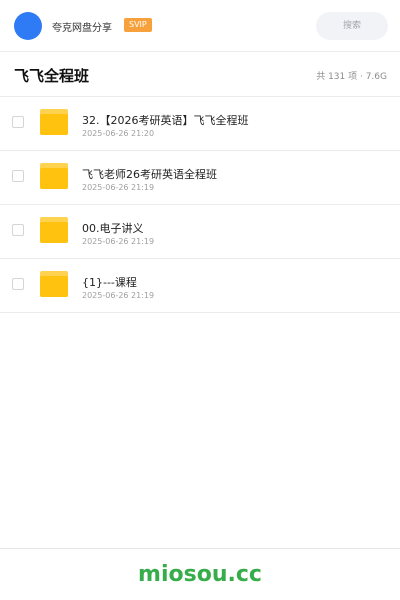 Image resolution: width=400 pixels, height=600 pixels. What do you see at coordinates (200, 232) in the screenshot?
I see `list-item: 00.电子讲义 2025-06-26 21:19` at bounding box center [200, 232].